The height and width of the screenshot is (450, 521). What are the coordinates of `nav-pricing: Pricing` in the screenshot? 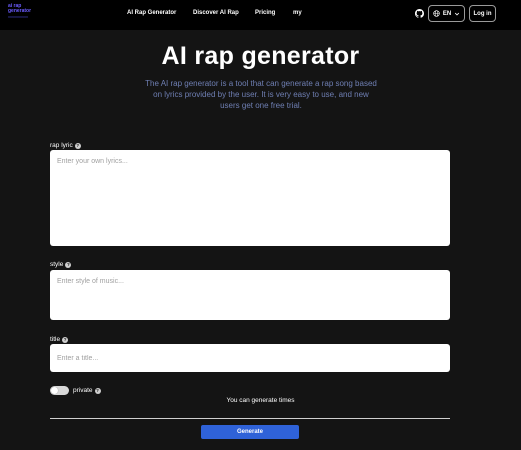 It's located at (265, 13).